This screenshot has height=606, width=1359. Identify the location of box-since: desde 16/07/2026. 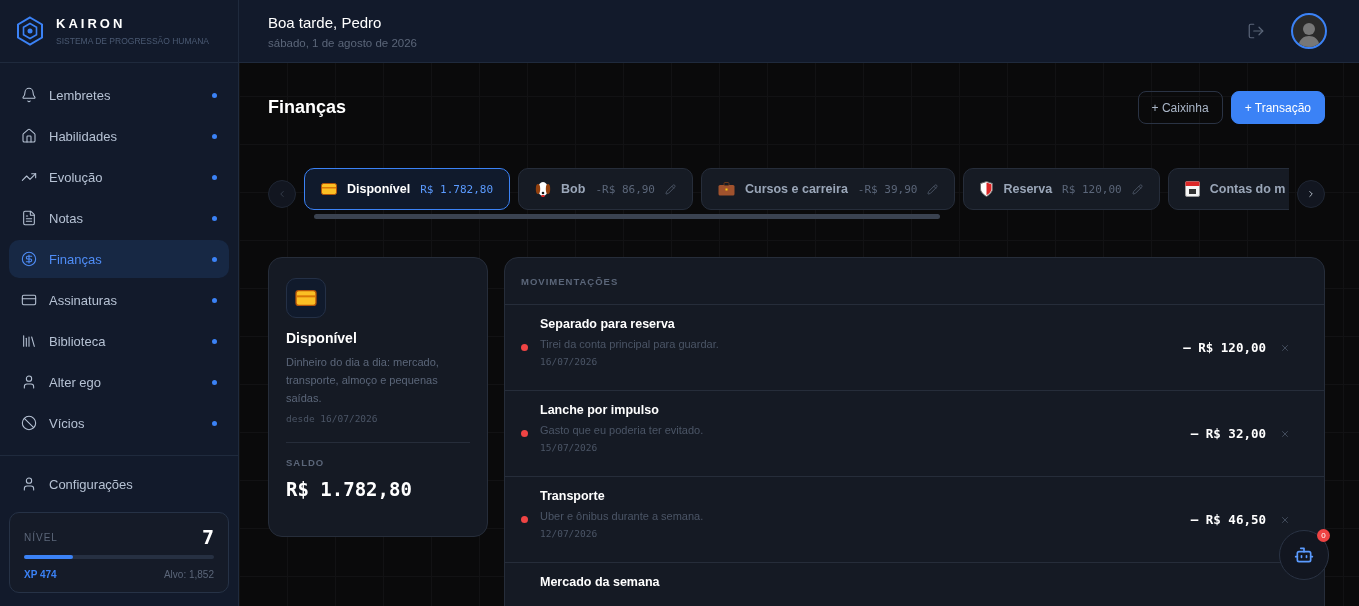
(332, 418).